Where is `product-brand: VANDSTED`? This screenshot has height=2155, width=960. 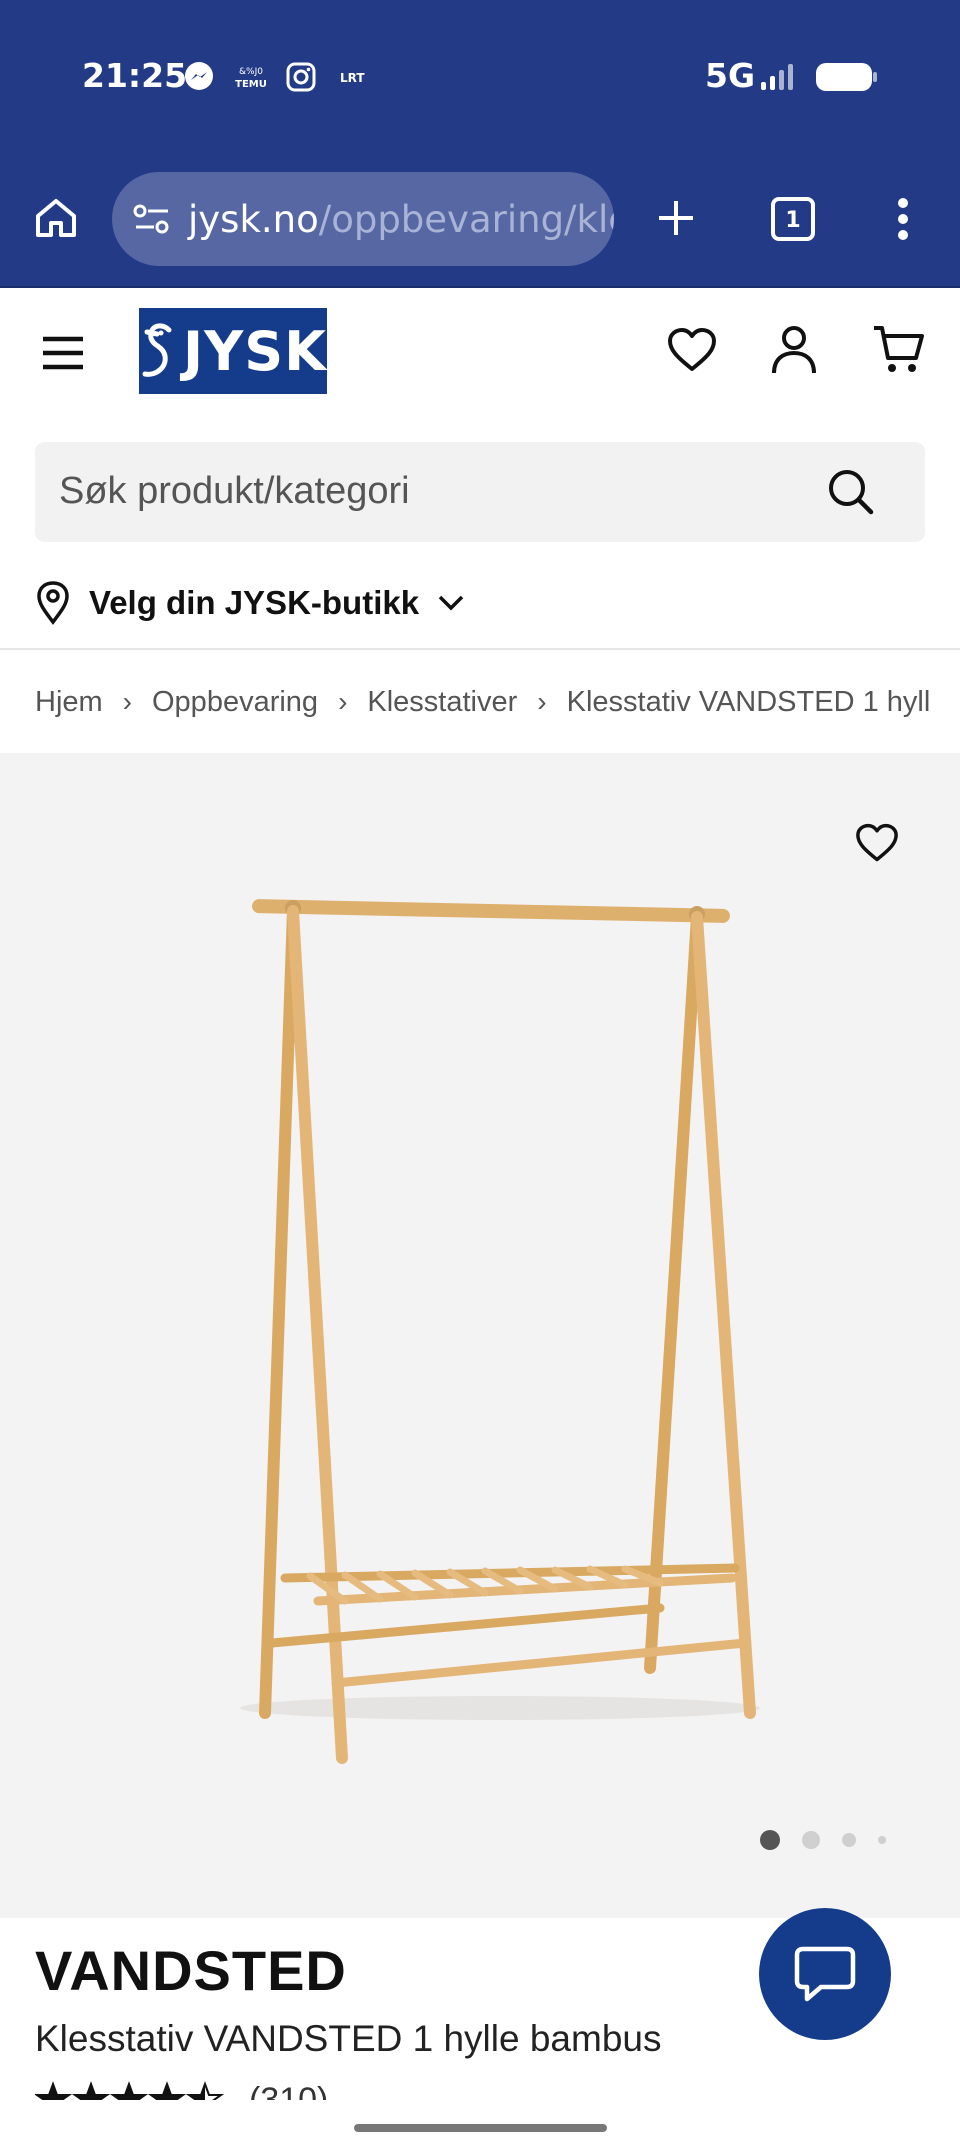
product-brand: VANDSTED is located at coordinates (191, 1970).